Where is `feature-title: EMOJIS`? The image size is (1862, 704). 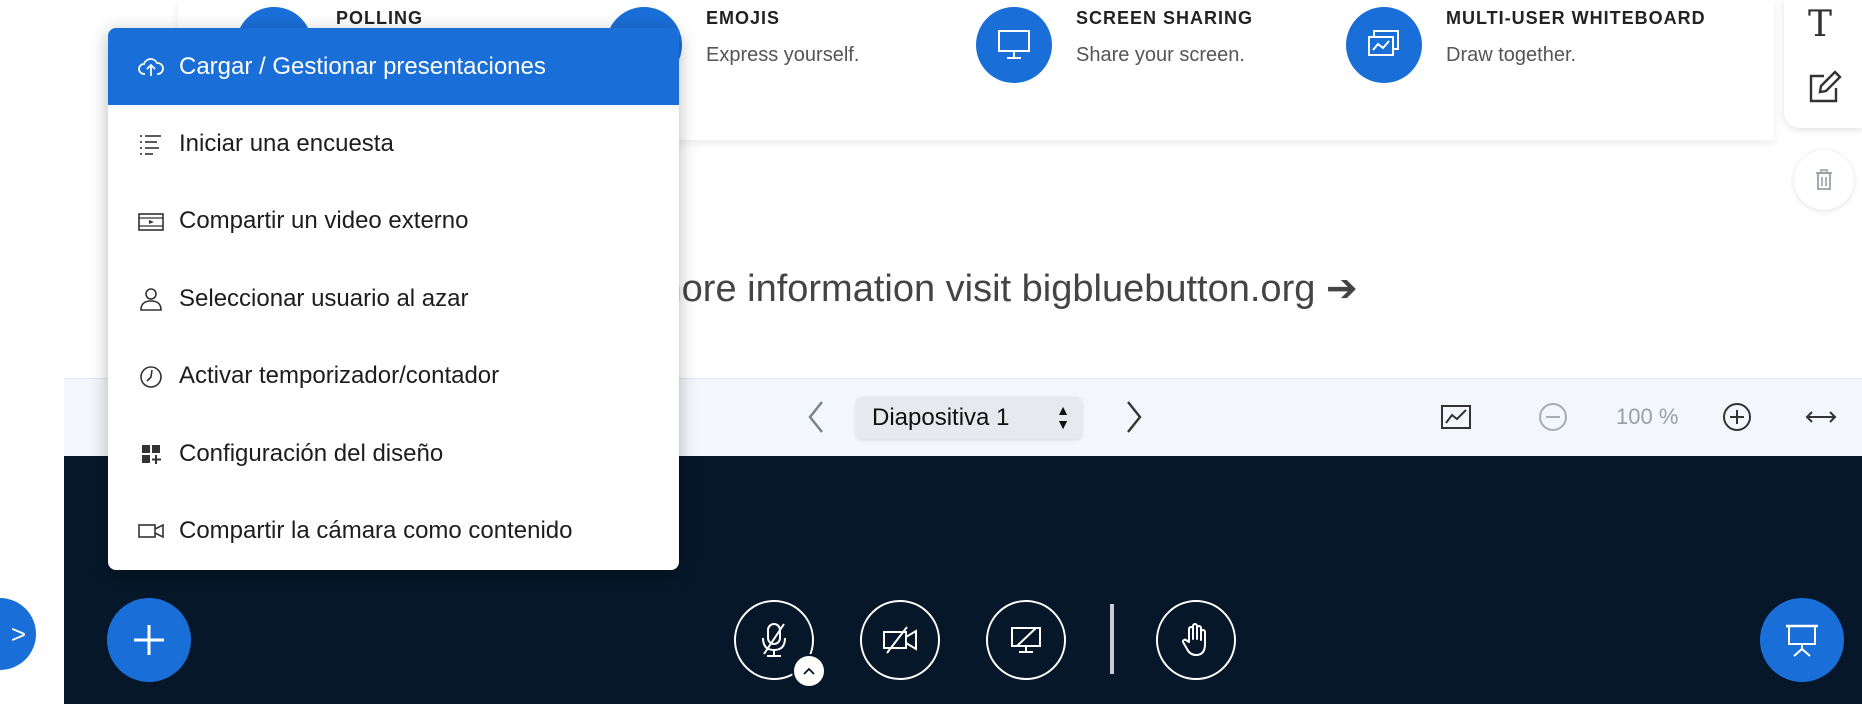
feature-title: EMOJIS is located at coordinates (743, 18).